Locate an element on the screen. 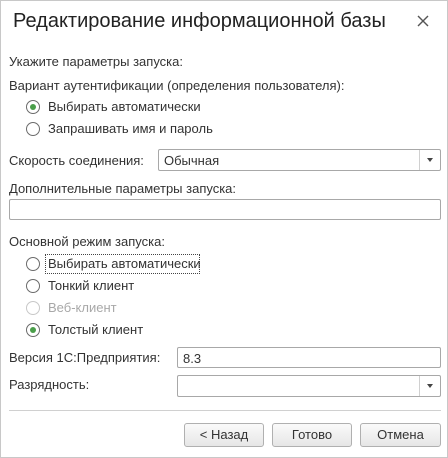  done-button: Готово is located at coordinates (312, 435).